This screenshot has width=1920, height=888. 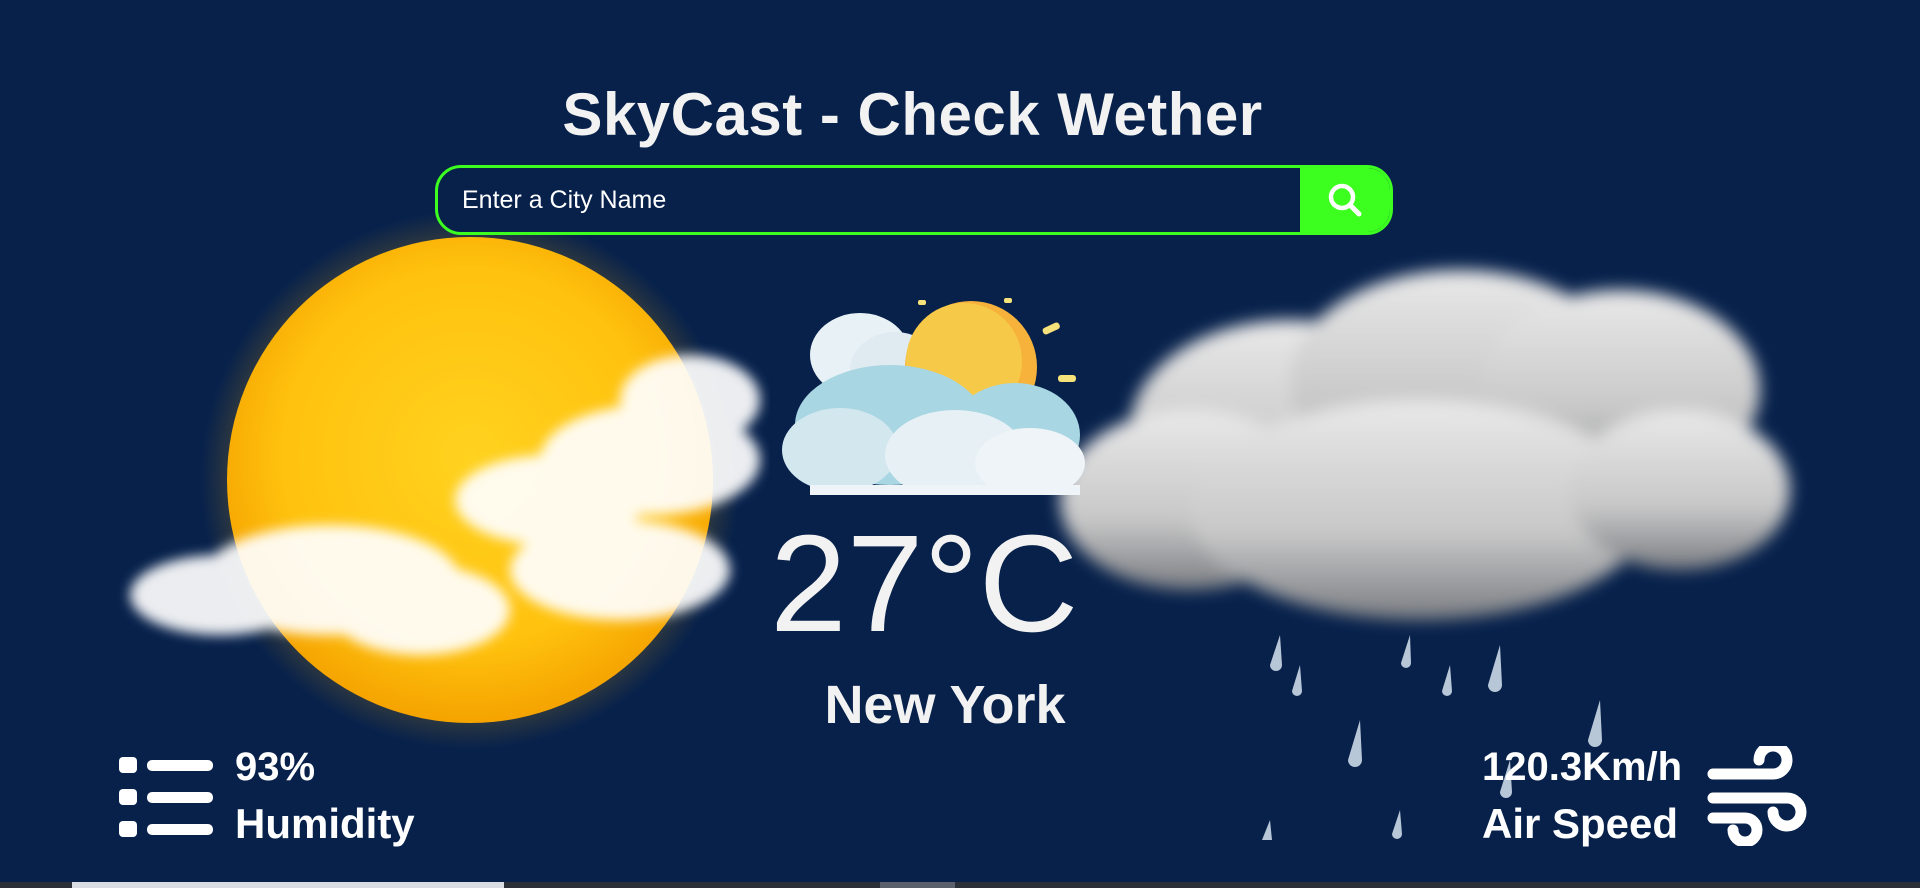 I want to click on city-name: New York, so click(x=945, y=705).